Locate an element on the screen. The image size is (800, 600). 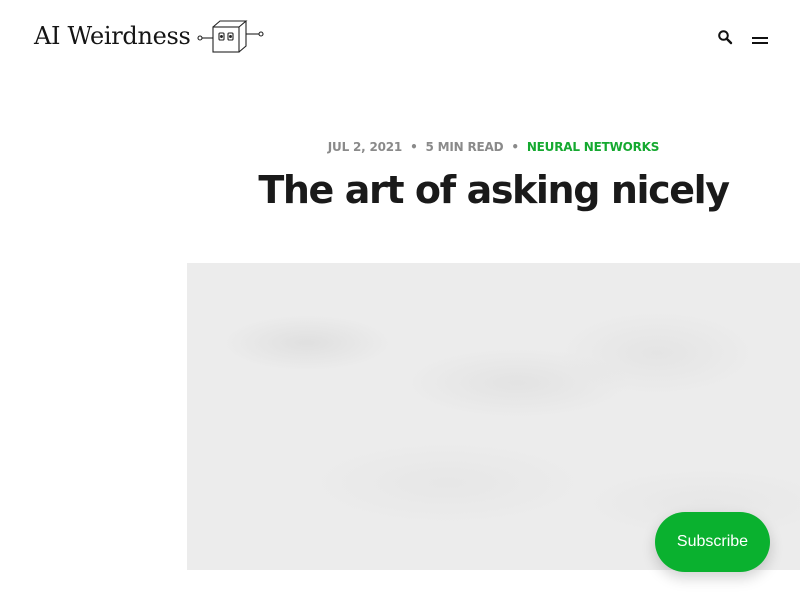
post-date: JUL 2, 2021 is located at coordinates (365, 147).